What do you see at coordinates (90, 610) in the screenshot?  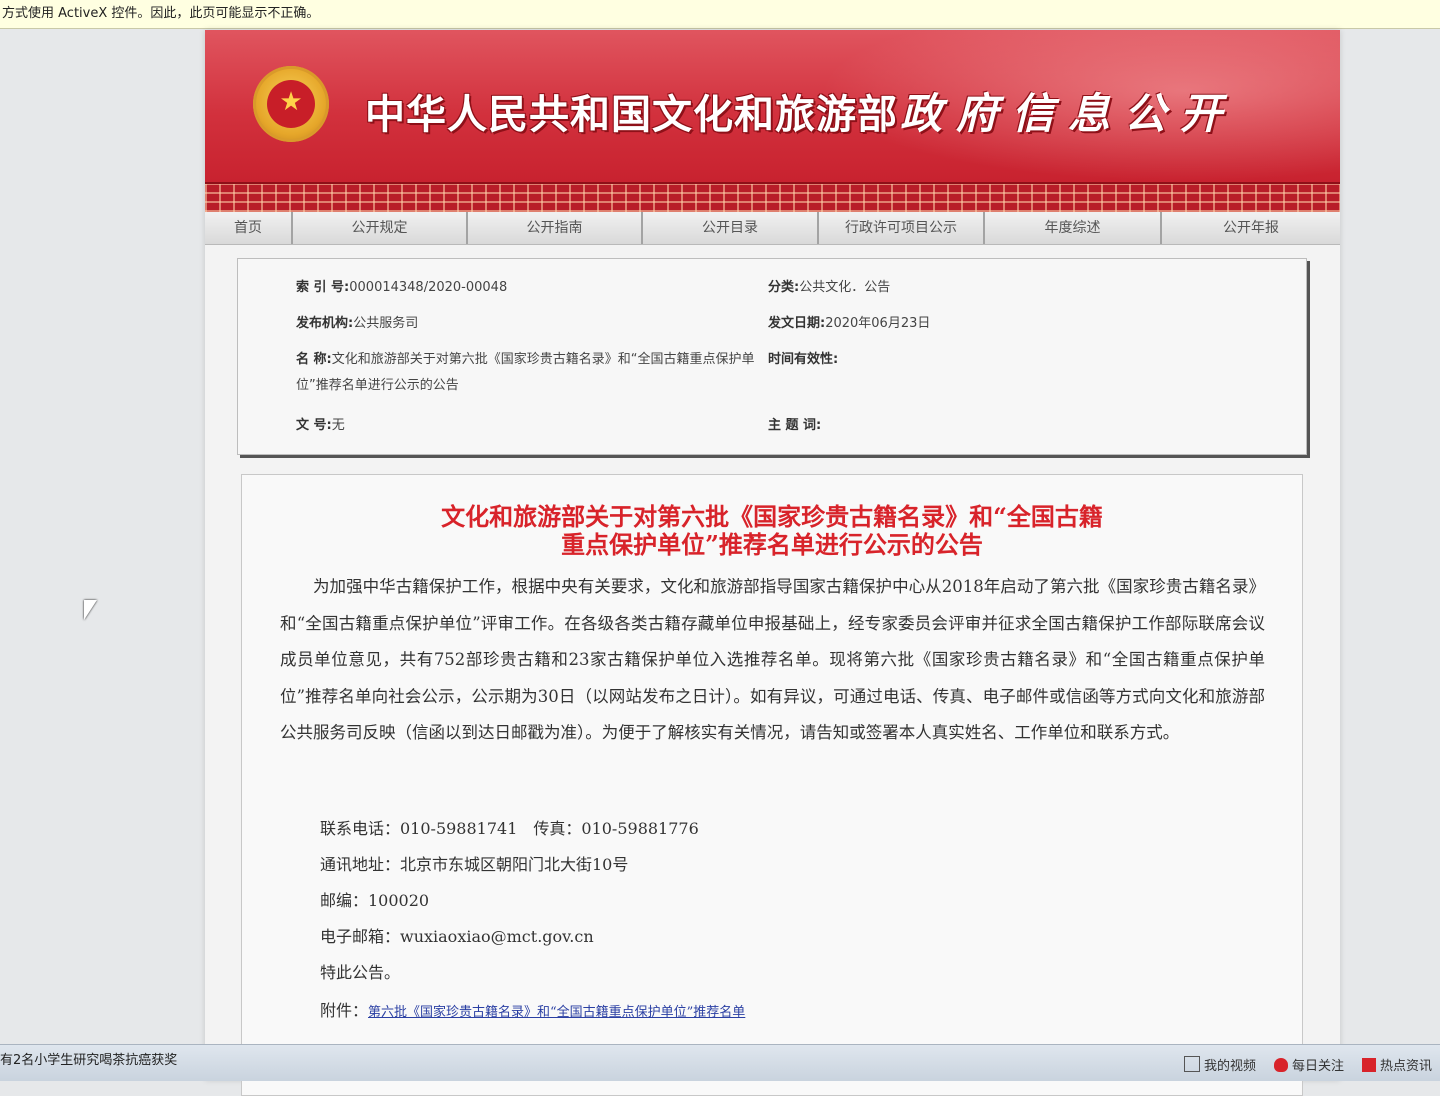 I see `mouse-cursor-icon` at bounding box center [90, 610].